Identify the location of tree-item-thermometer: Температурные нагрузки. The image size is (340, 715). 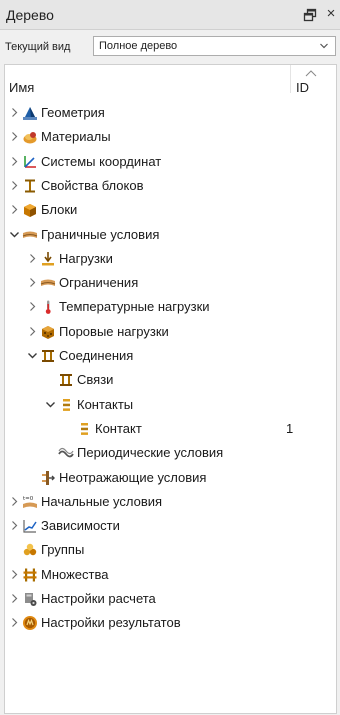
(170, 307).